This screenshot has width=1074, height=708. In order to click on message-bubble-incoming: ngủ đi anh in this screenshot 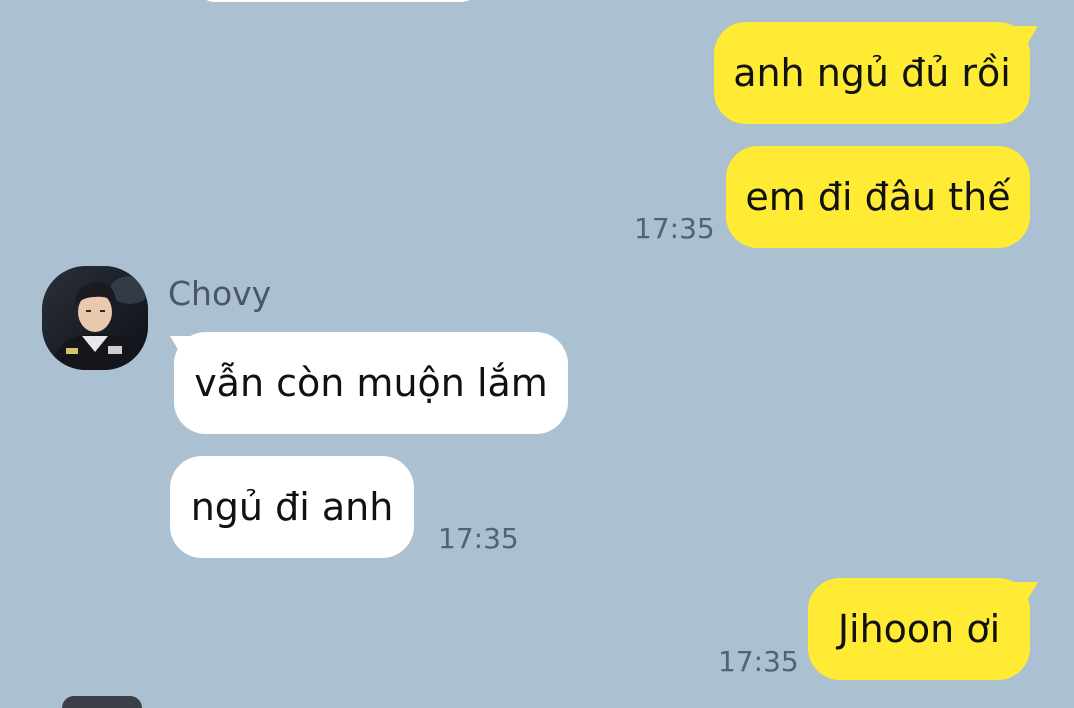, I will do `click(292, 507)`.